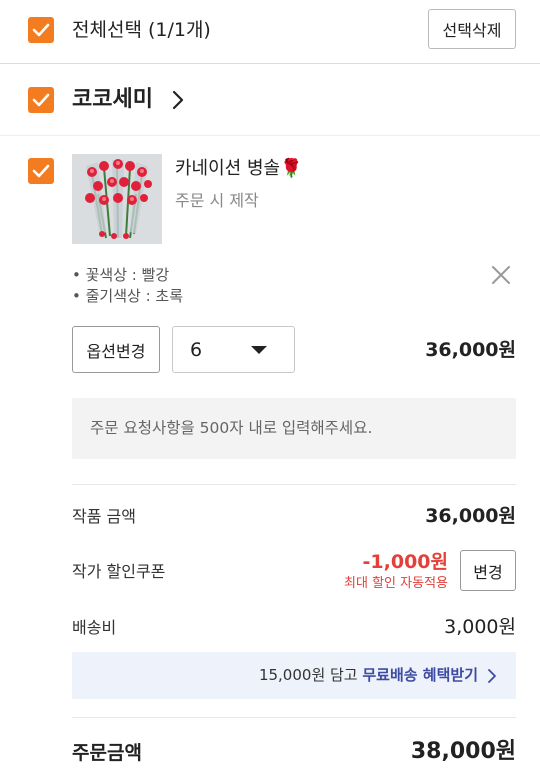 The image size is (540, 779). I want to click on change-option-button: 옵션변경, so click(116, 349).